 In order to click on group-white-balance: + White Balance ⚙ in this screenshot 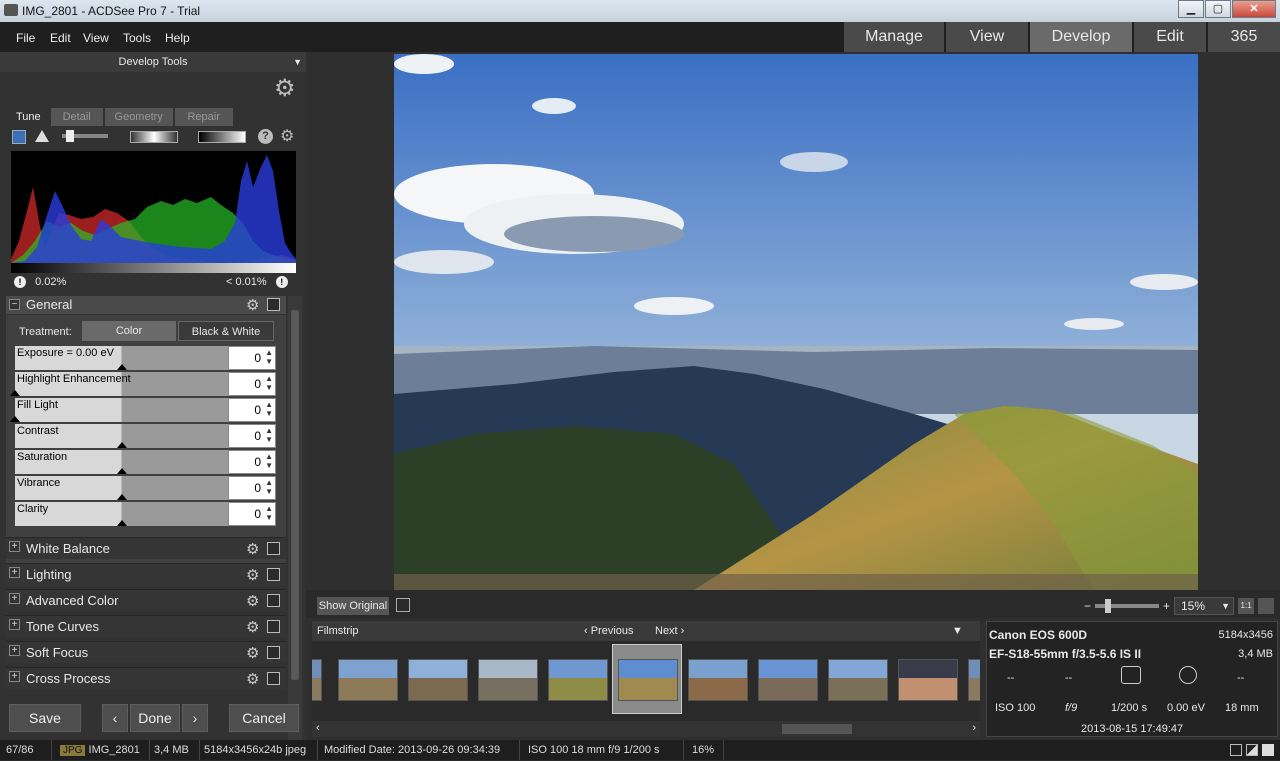, I will do `click(146, 548)`.